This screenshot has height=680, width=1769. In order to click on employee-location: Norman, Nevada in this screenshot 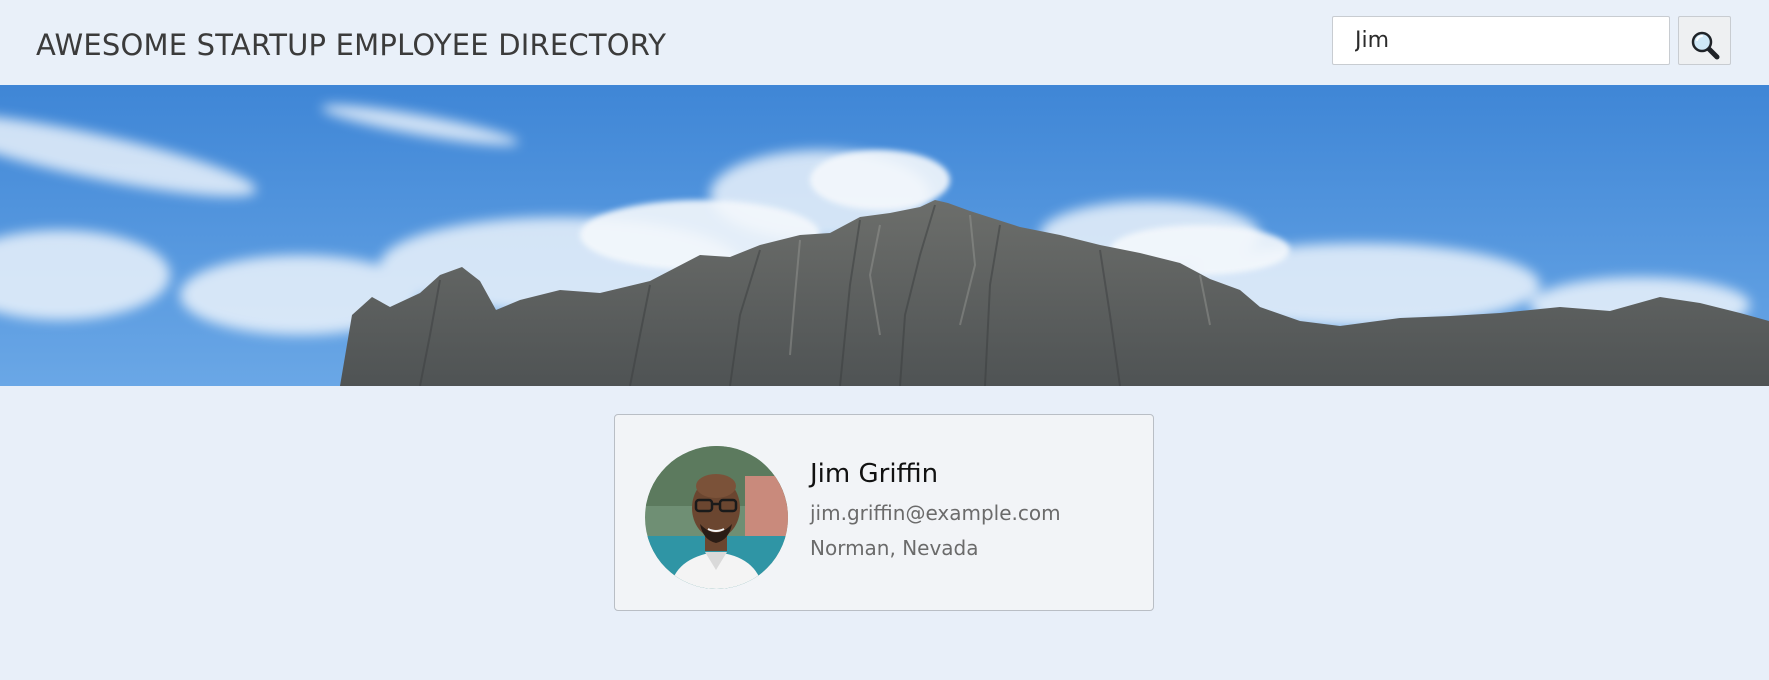, I will do `click(894, 548)`.